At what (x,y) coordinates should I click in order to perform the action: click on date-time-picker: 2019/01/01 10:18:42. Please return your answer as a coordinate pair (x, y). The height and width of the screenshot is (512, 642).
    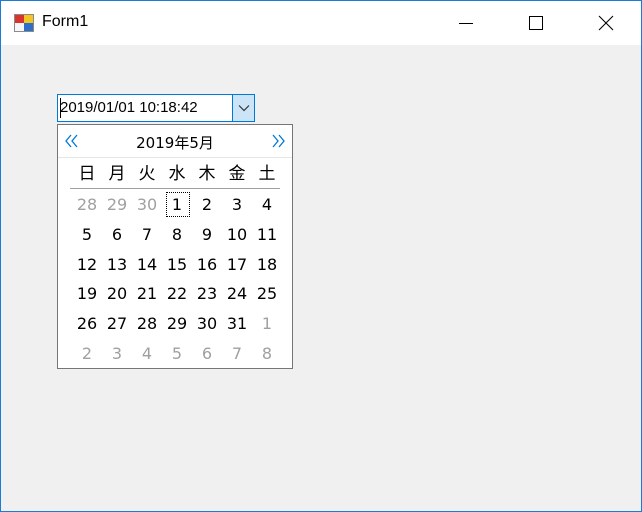
    Looking at the image, I should click on (156, 108).